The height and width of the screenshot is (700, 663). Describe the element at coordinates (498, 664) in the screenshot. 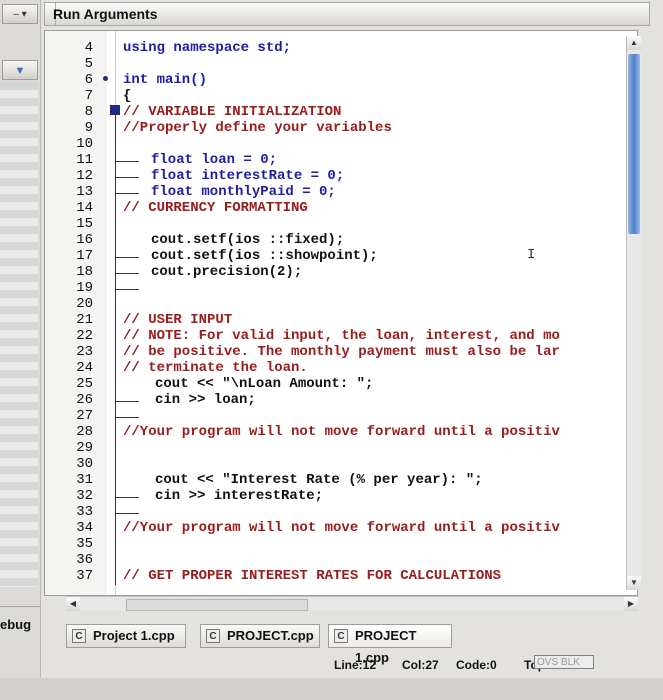

I see `status-bar: Line:12 Col:27 Code:0 Top:4` at that location.